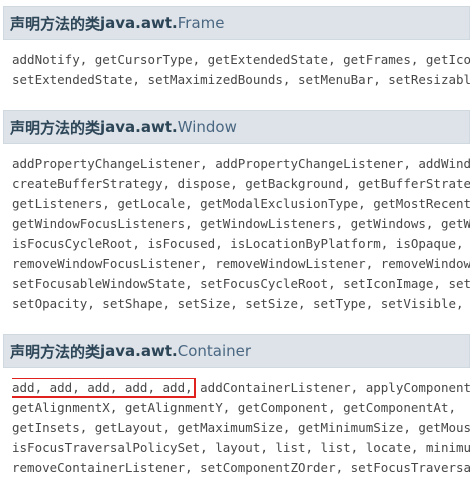  Describe the element at coordinates (214, 351) in the screenshot. I see `class-link-container: Container` at that location.